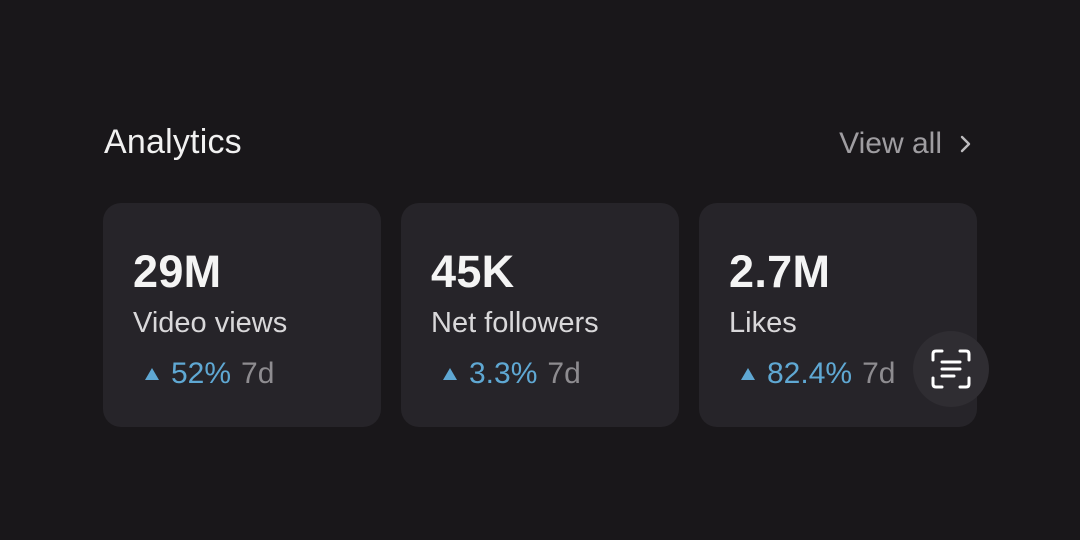  What do you see at coordinates (177, 271) in the screenshot?
I see `stat-value: 29M` at bounding box center [177, 271].